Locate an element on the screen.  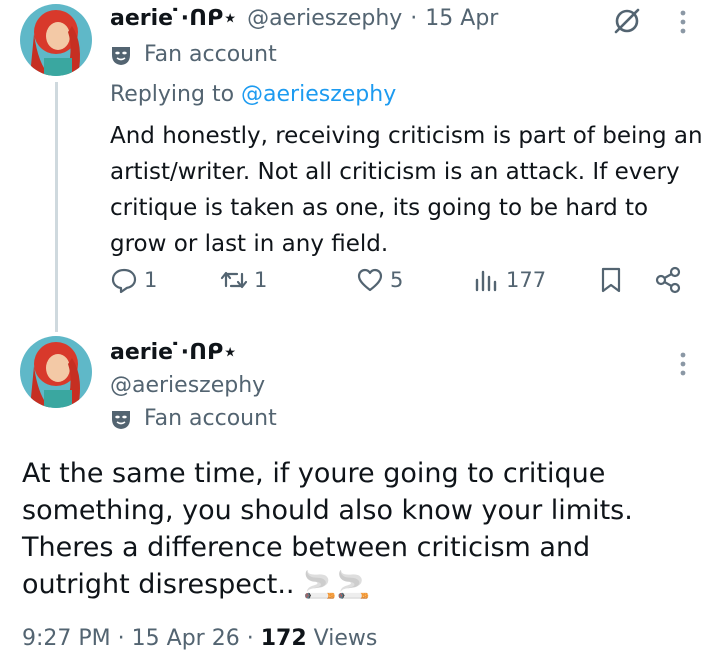
share-button is located at coordinates (668, 280).